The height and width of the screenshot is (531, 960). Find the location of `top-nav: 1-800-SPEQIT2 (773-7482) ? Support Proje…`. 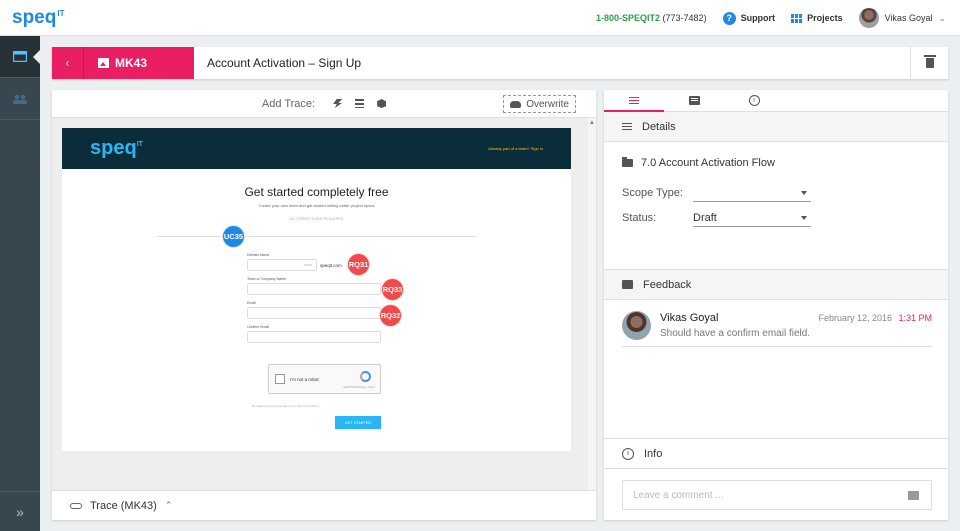

top-nav: 1-800-SPEQIT2 (773-7482) ? Support Proje… is located at coordinates (771, 18).